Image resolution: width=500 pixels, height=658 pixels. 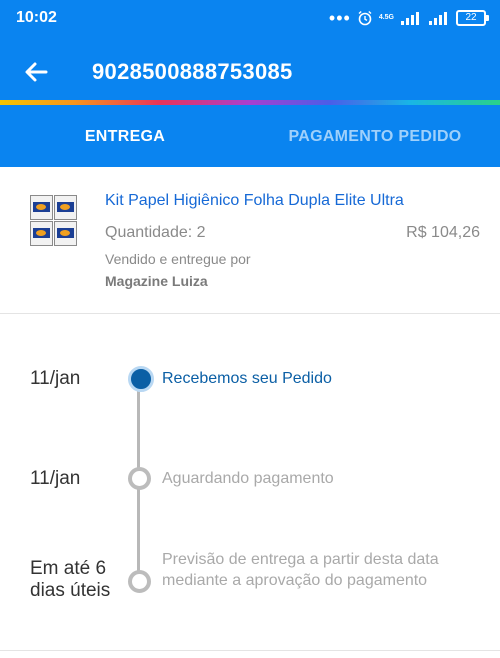 What do you see at coordinates (375, 136) in the screenshot?
I see `tab-pagamento-pedido: PAGAMENTO PEDIDO` at bounding box center [375, 136].